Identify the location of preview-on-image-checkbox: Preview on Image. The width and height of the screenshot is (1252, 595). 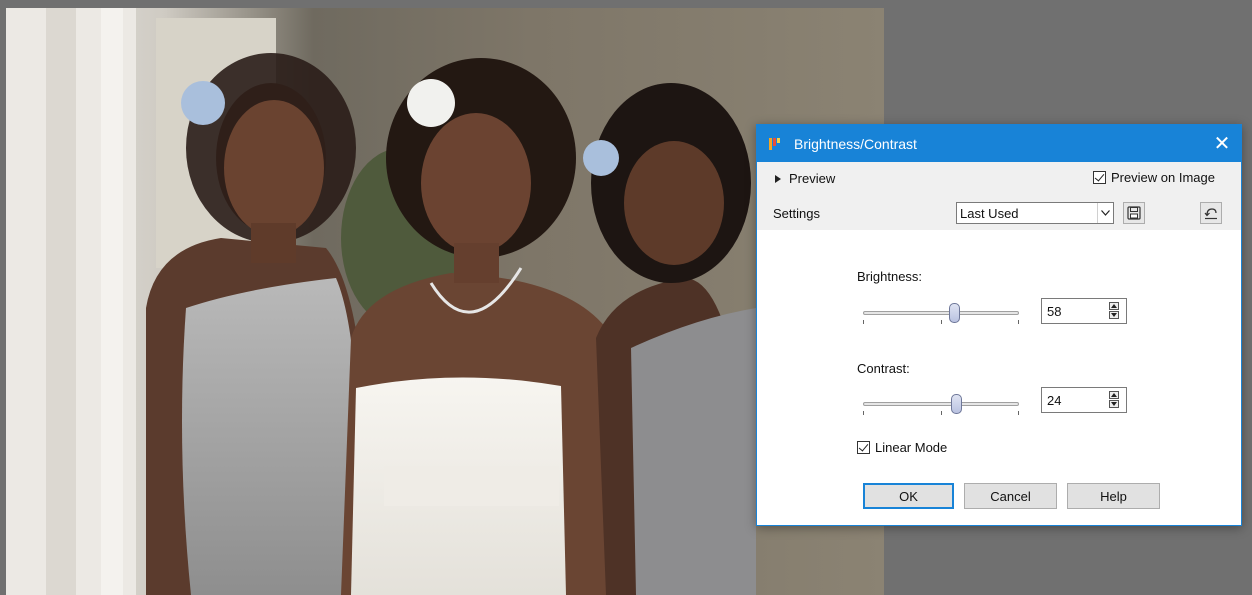
(1153, 177).